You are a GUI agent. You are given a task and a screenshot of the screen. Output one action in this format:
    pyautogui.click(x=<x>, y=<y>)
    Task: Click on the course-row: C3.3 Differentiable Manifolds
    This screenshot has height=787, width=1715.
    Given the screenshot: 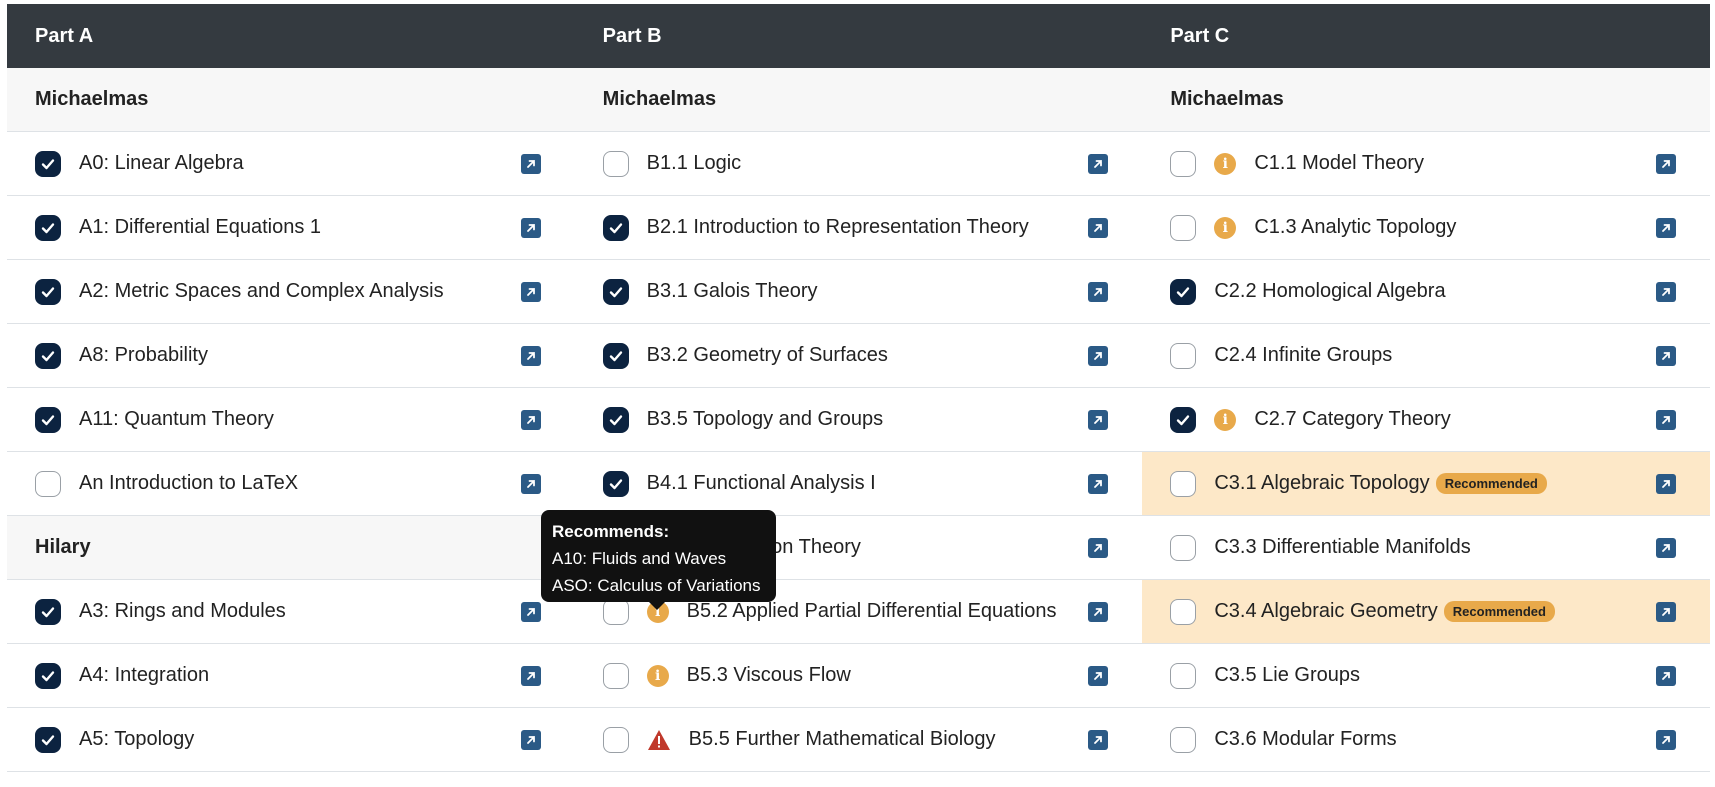 What is the action you would take?
    pyautogui.click(x=1426, y=548)
    